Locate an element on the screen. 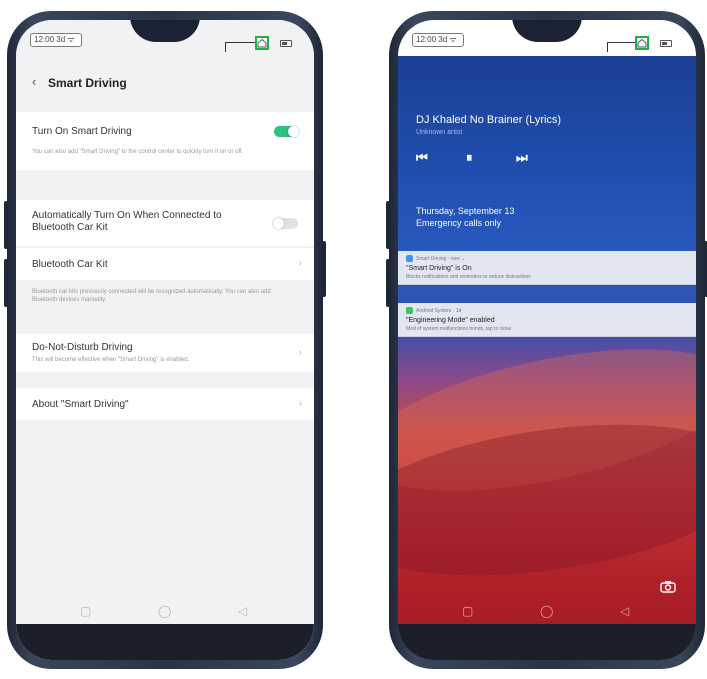 The width and height of the screenshot is (707, 679). lock-date: Thursday, September 13 is located at coordinates (465, 211).